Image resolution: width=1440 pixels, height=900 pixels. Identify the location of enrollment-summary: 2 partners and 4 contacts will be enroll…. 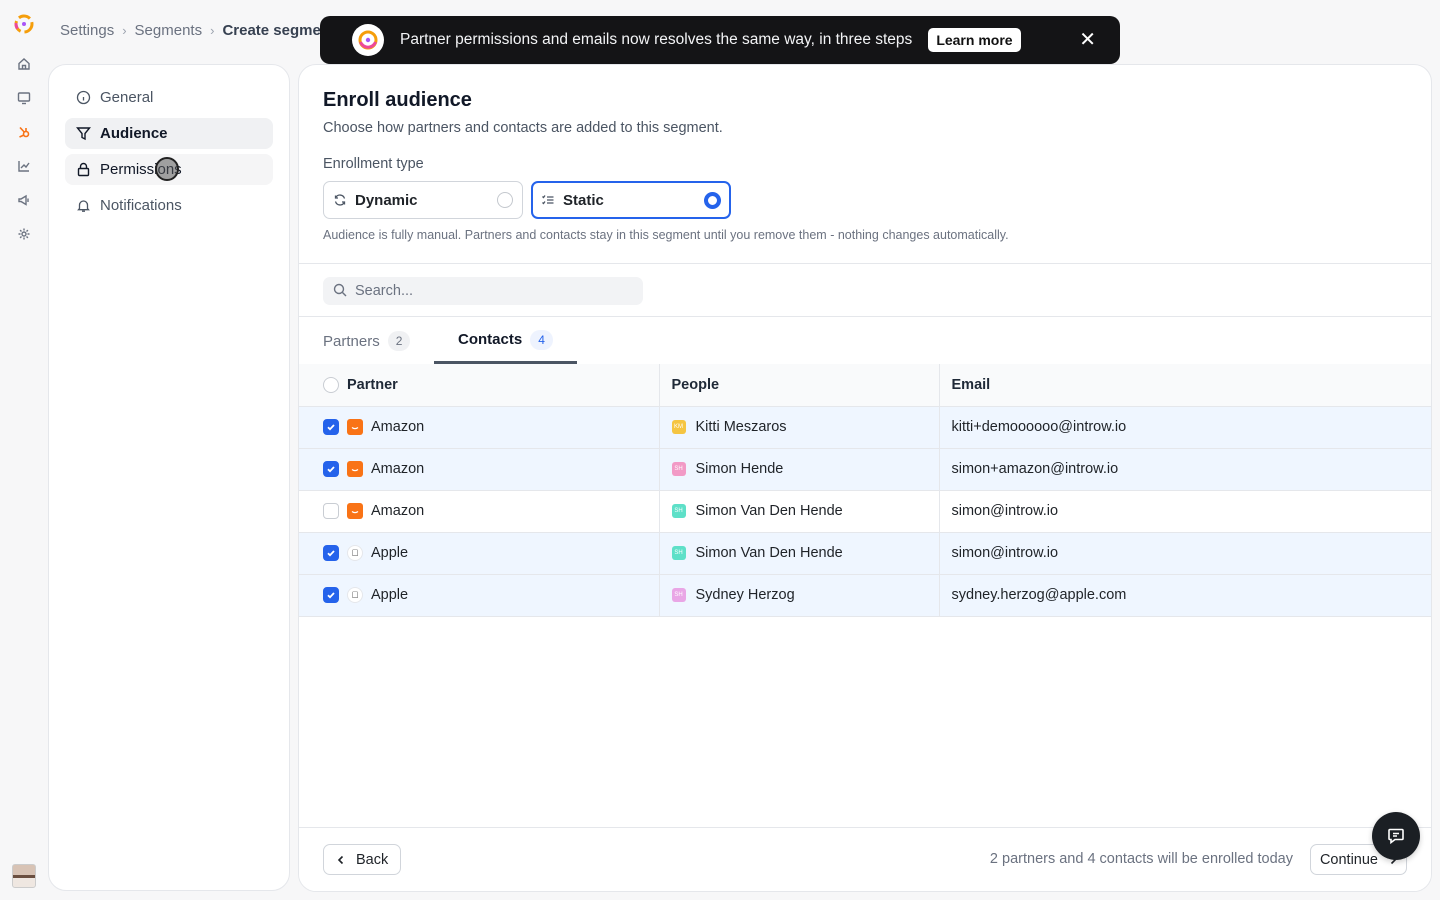
(1141, 859).